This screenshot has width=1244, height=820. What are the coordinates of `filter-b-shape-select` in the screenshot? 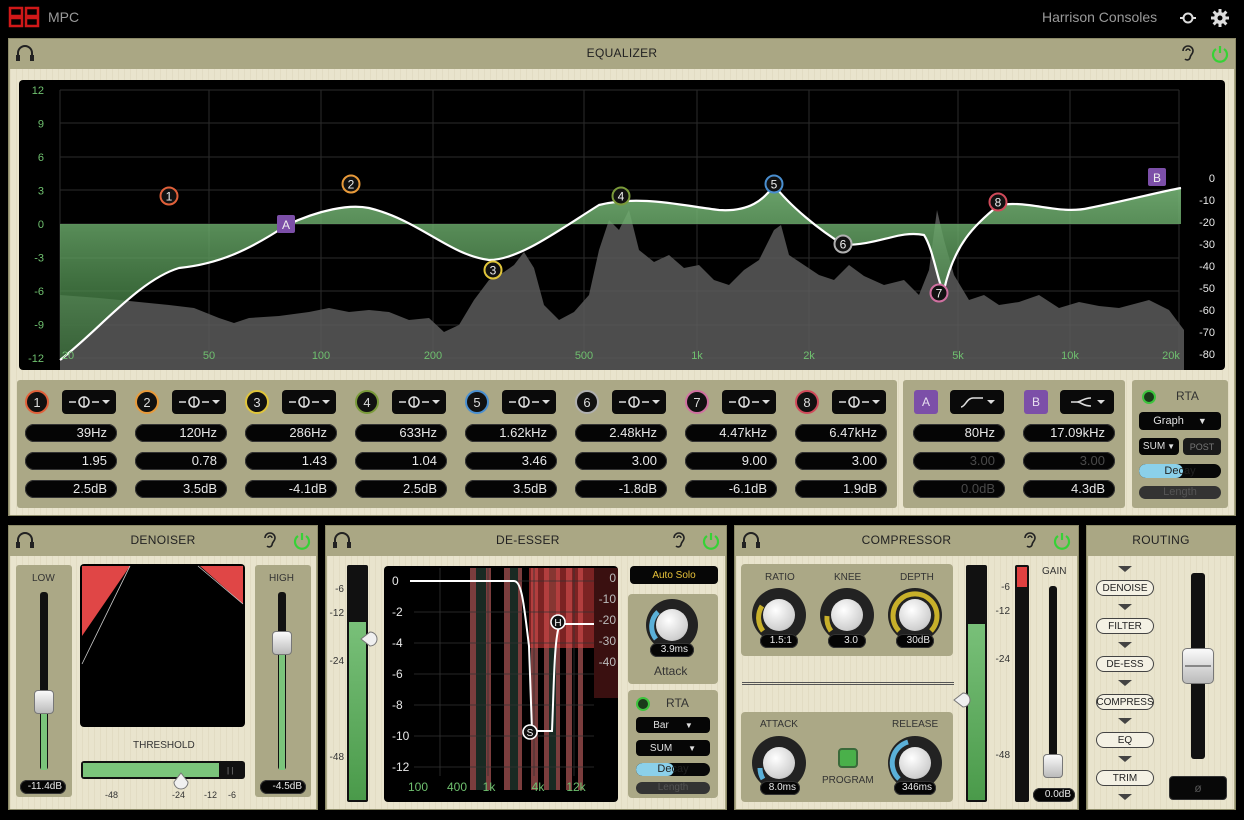 It's located at (1087, 402).